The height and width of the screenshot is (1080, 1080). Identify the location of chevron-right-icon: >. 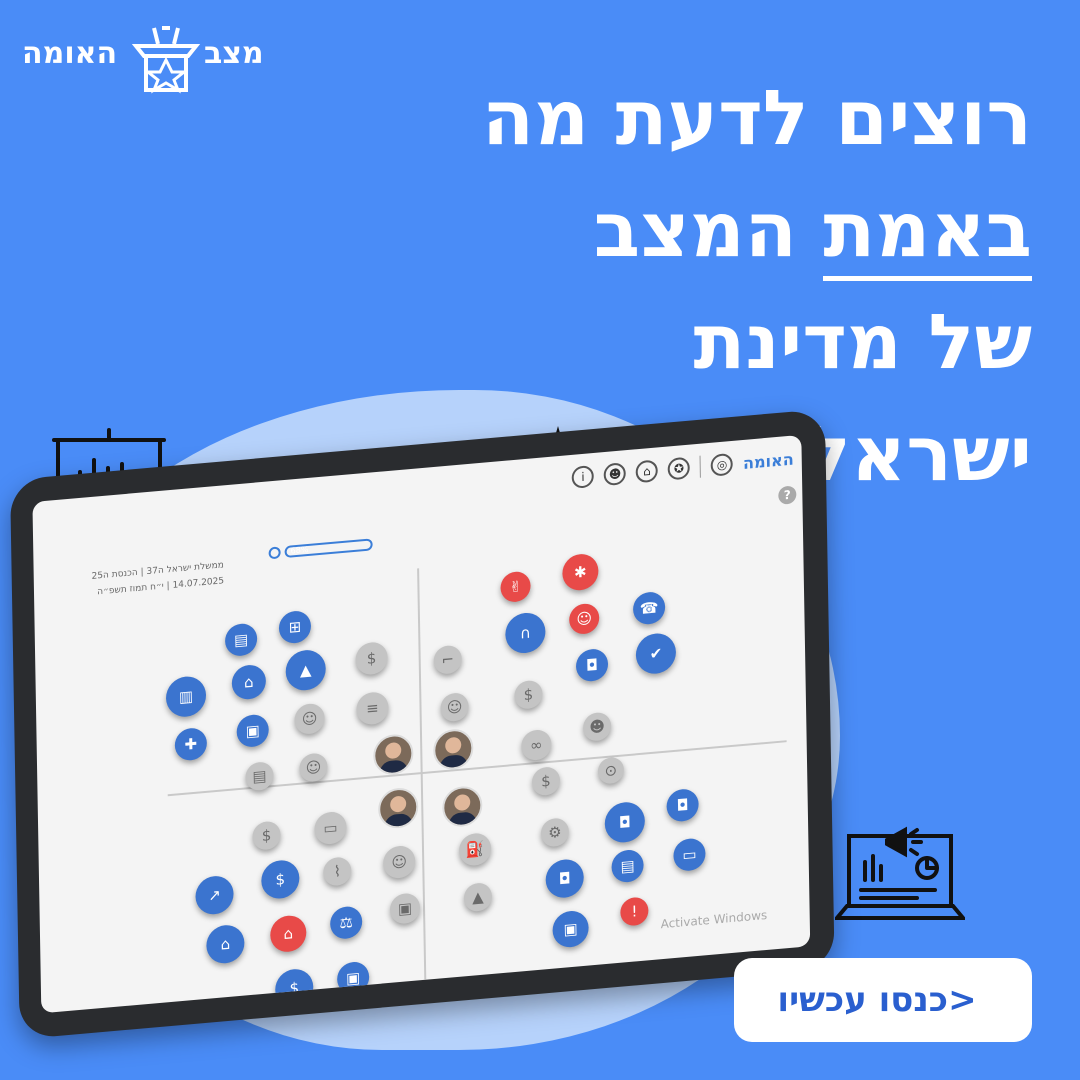
(962, 1000).